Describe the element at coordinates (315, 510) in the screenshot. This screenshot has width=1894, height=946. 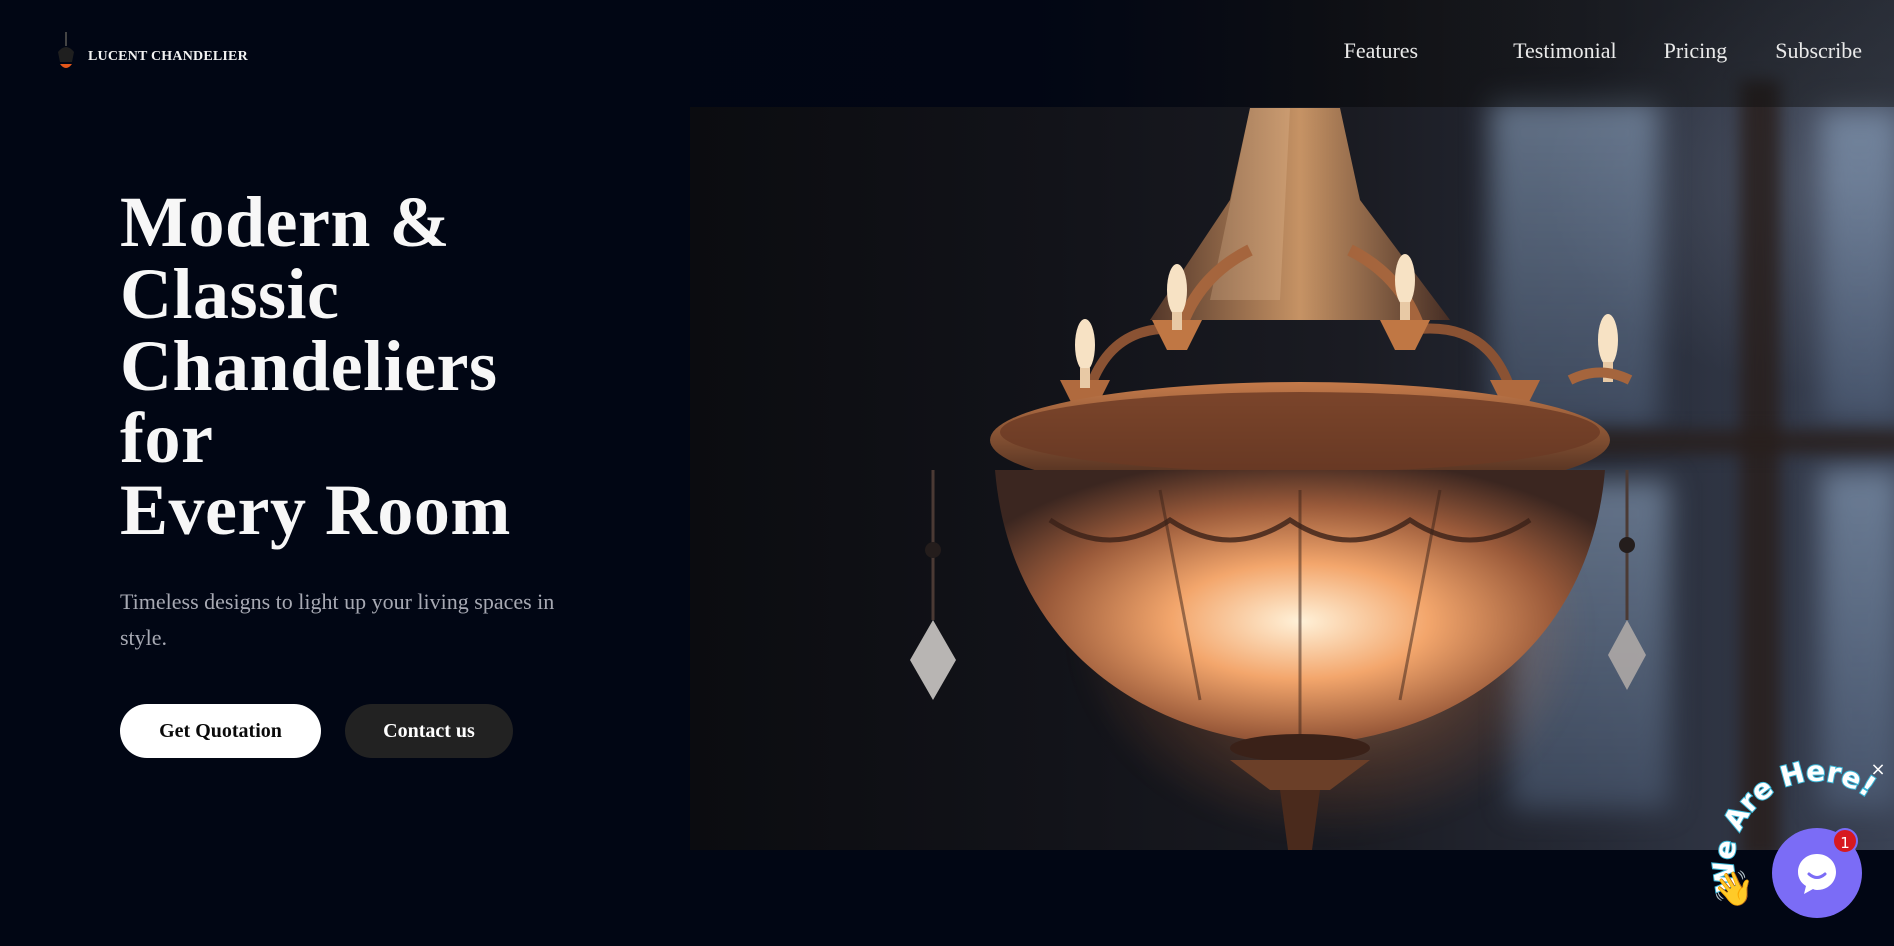
I see `headline-line: Every Room` at that location.